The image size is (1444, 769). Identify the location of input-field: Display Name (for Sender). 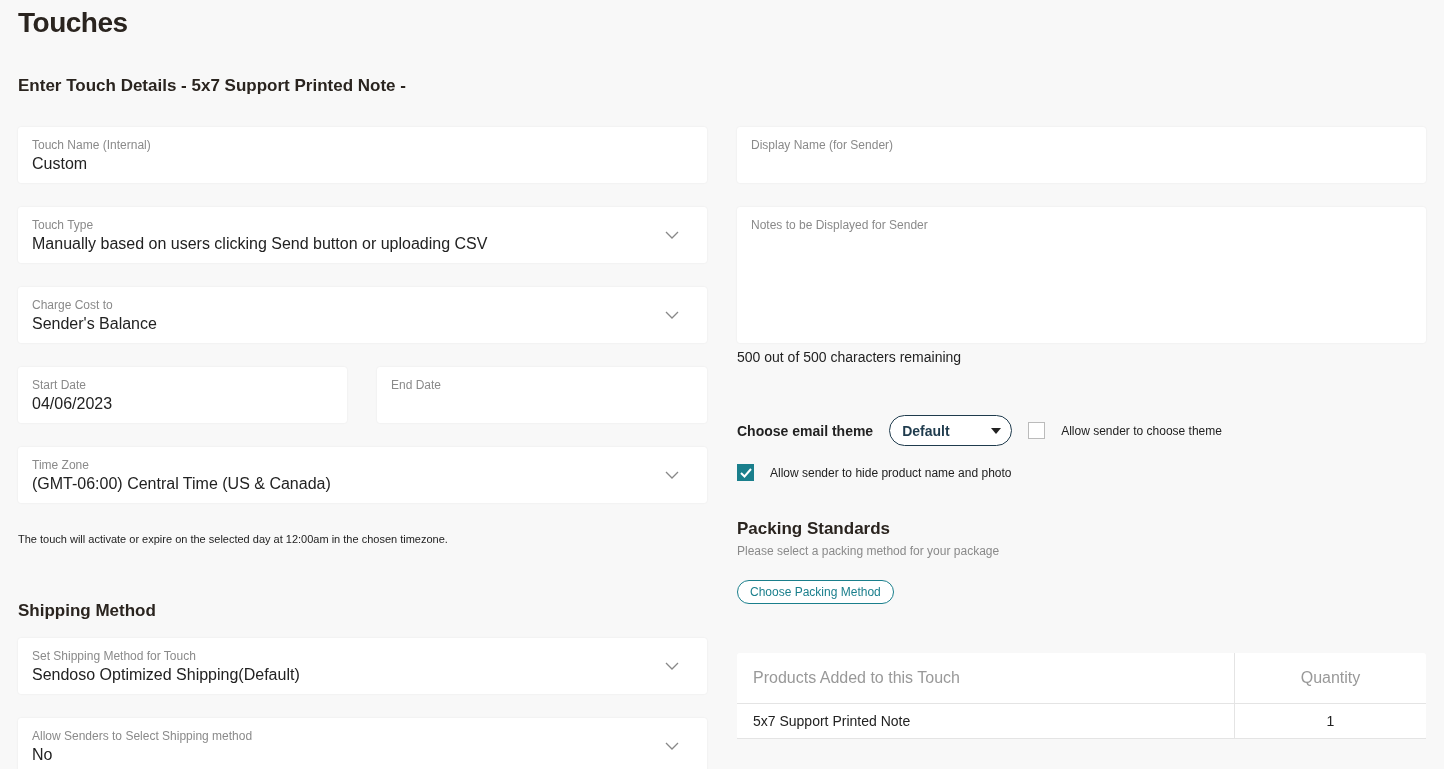
(1081, 155).